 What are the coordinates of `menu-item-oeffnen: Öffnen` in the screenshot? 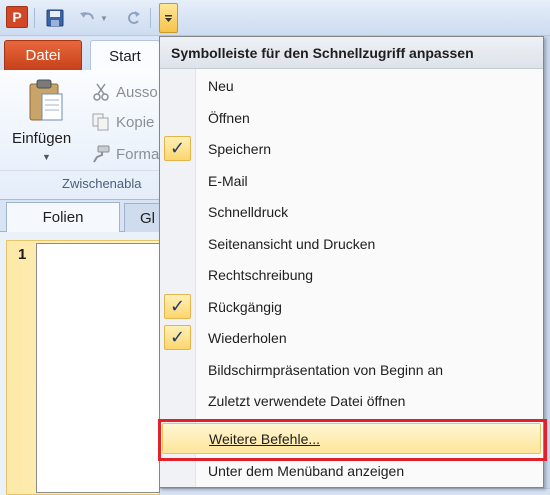 It's located at (351, 117).